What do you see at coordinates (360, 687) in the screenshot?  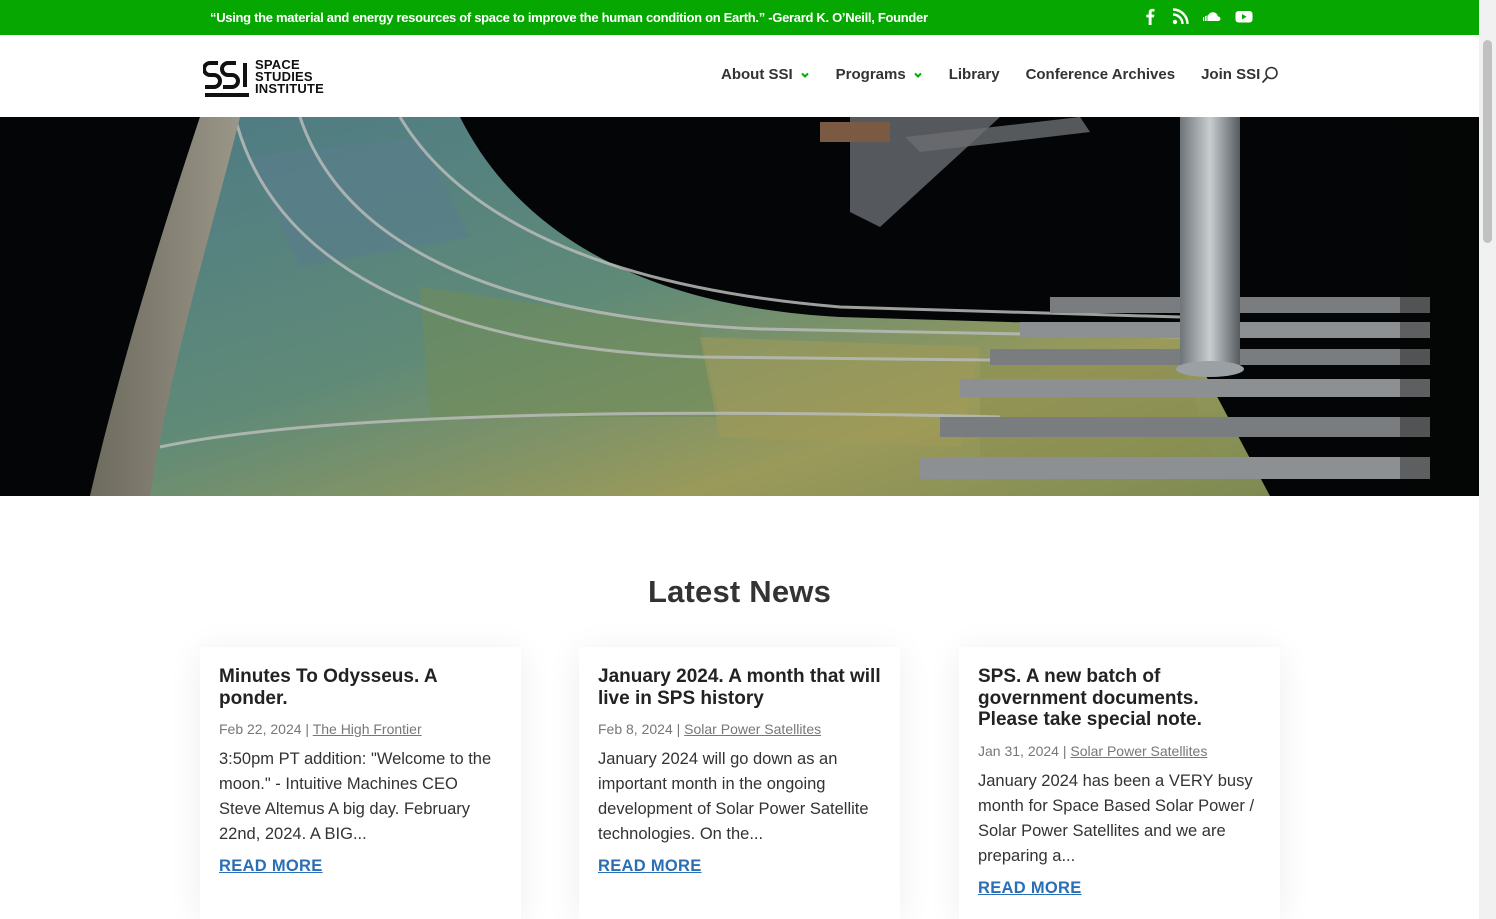 I see `post-title-link: Minutes To Odysseus. A ponder.` at bounding box center [360, 687].